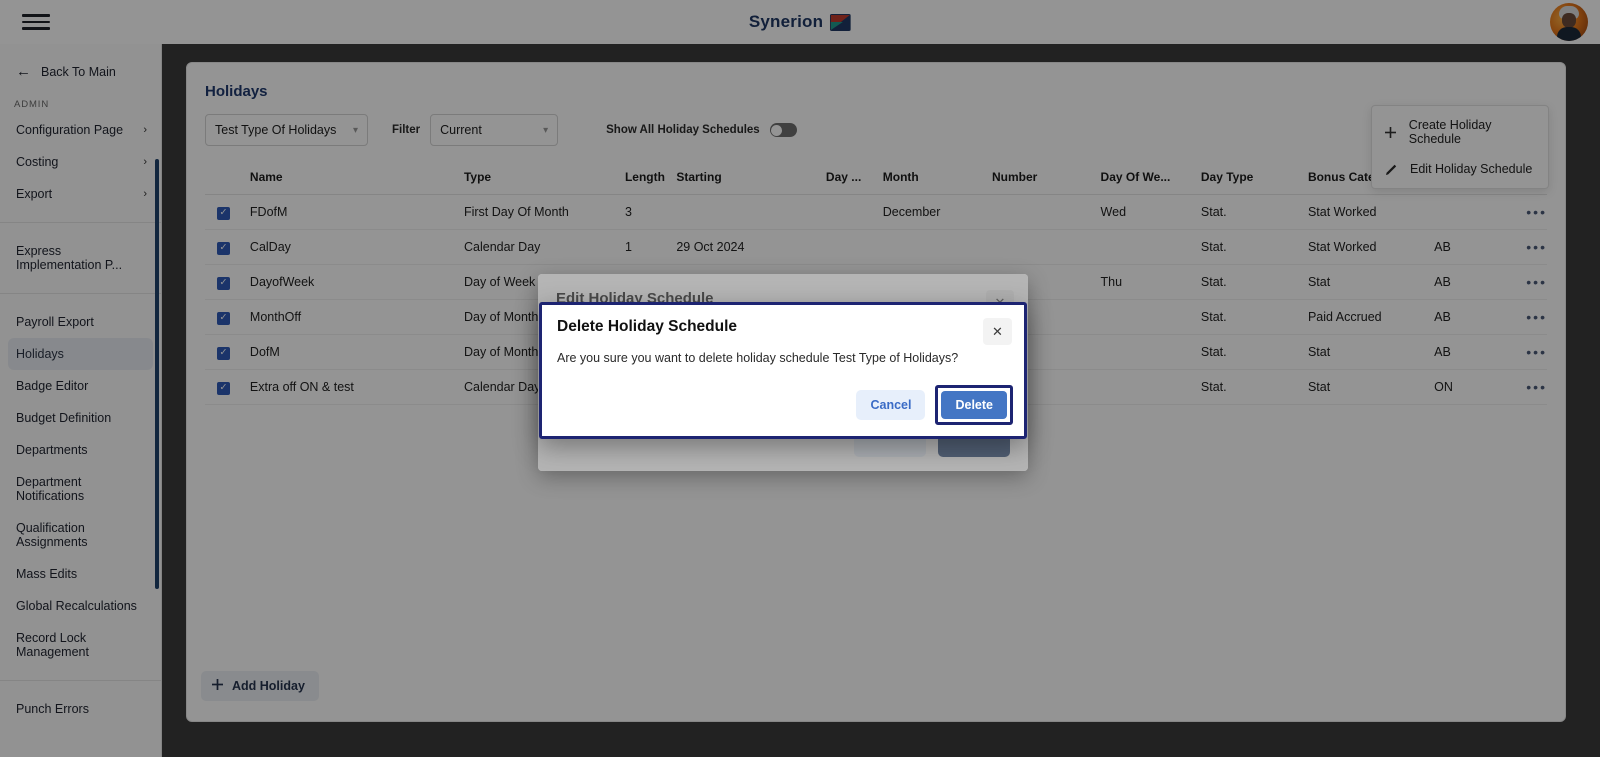  I want to click on sidebar-section-label: ADMIN, so click(32, 104).